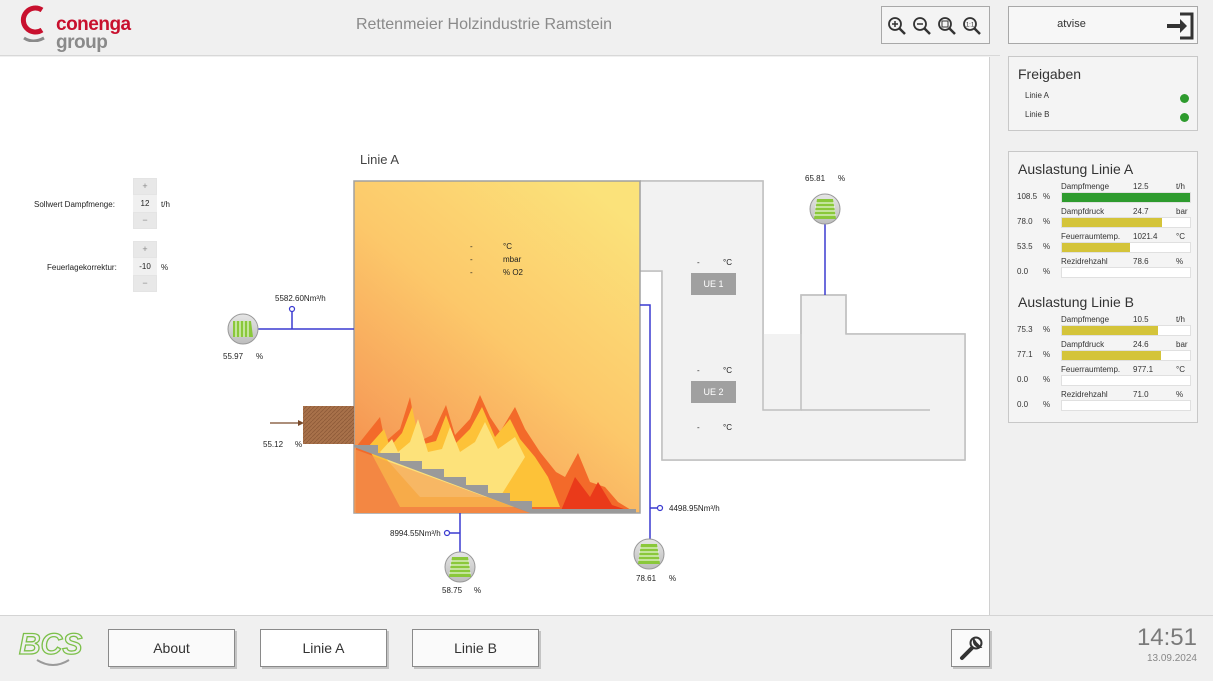 The width and height of the screenshot is (1213, 681). What do you see at coordinates (1103, 93) in the screenshot?
I see `freigaben-panel: Freigaben Linie A Linie B` at bounding box center [1103, 93].